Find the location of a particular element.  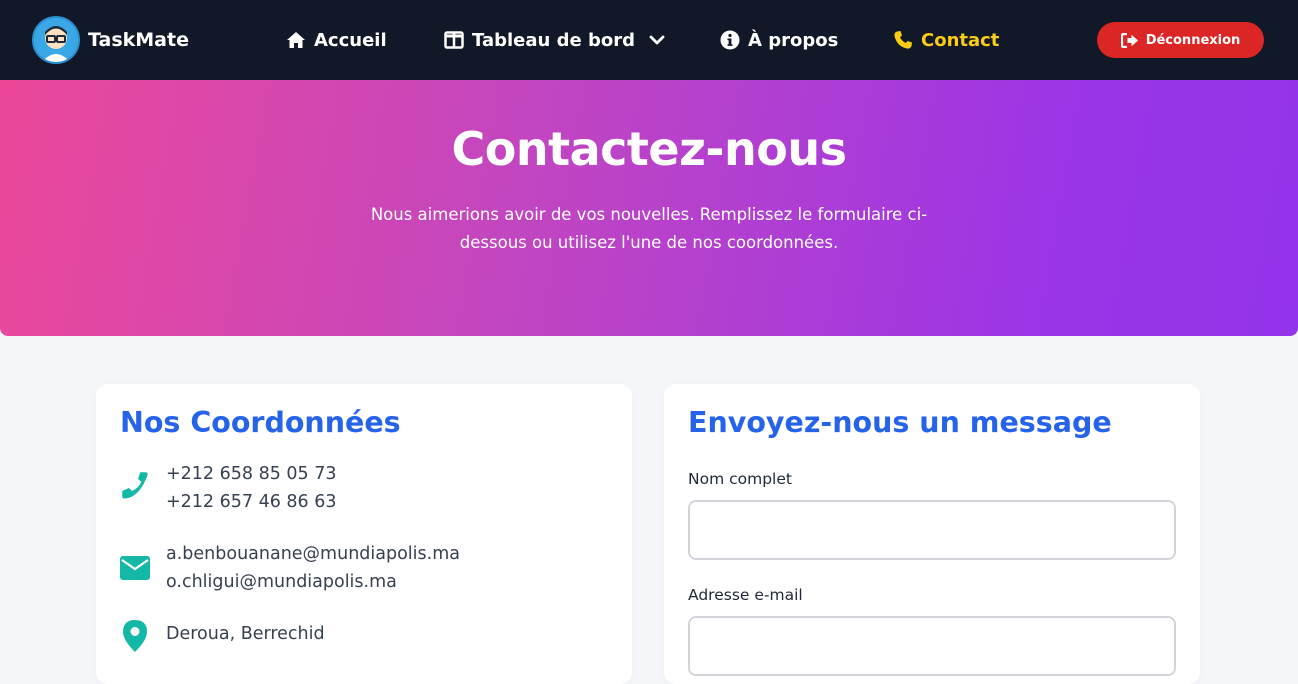

nav-about-label: À propos is located at coordinates (793, 40).